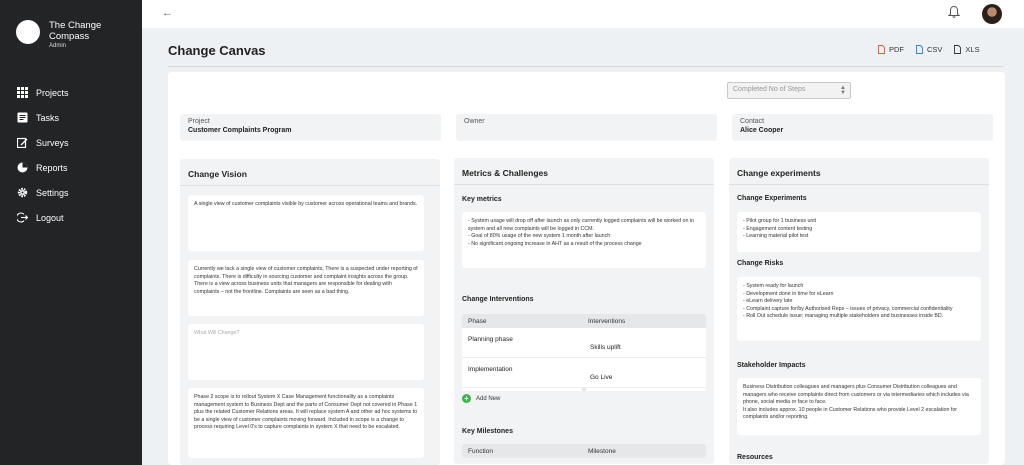 The width and height of the screenshot is (1024, 465). Describe the element at coordinates (755, 457) in the screenshot. I see `resources-title: Resources` at that location.